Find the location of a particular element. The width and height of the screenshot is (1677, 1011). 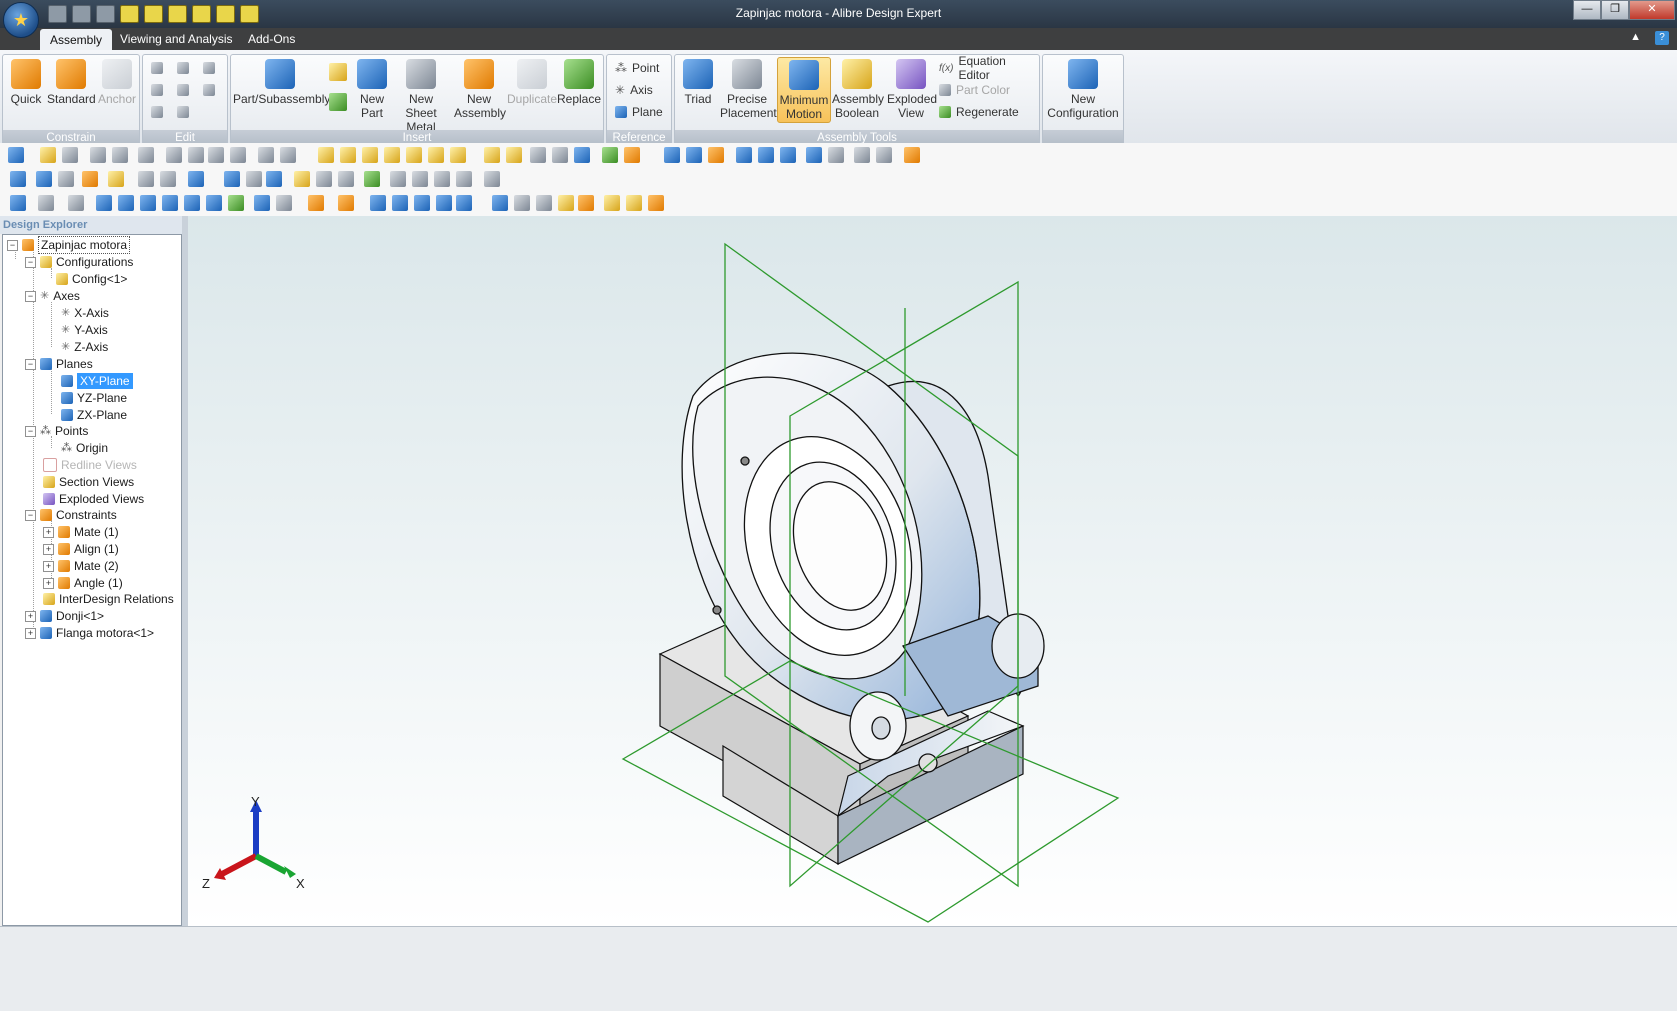

part-subassembly-button: Part/Subassembly is located at coordinates (281, 81).